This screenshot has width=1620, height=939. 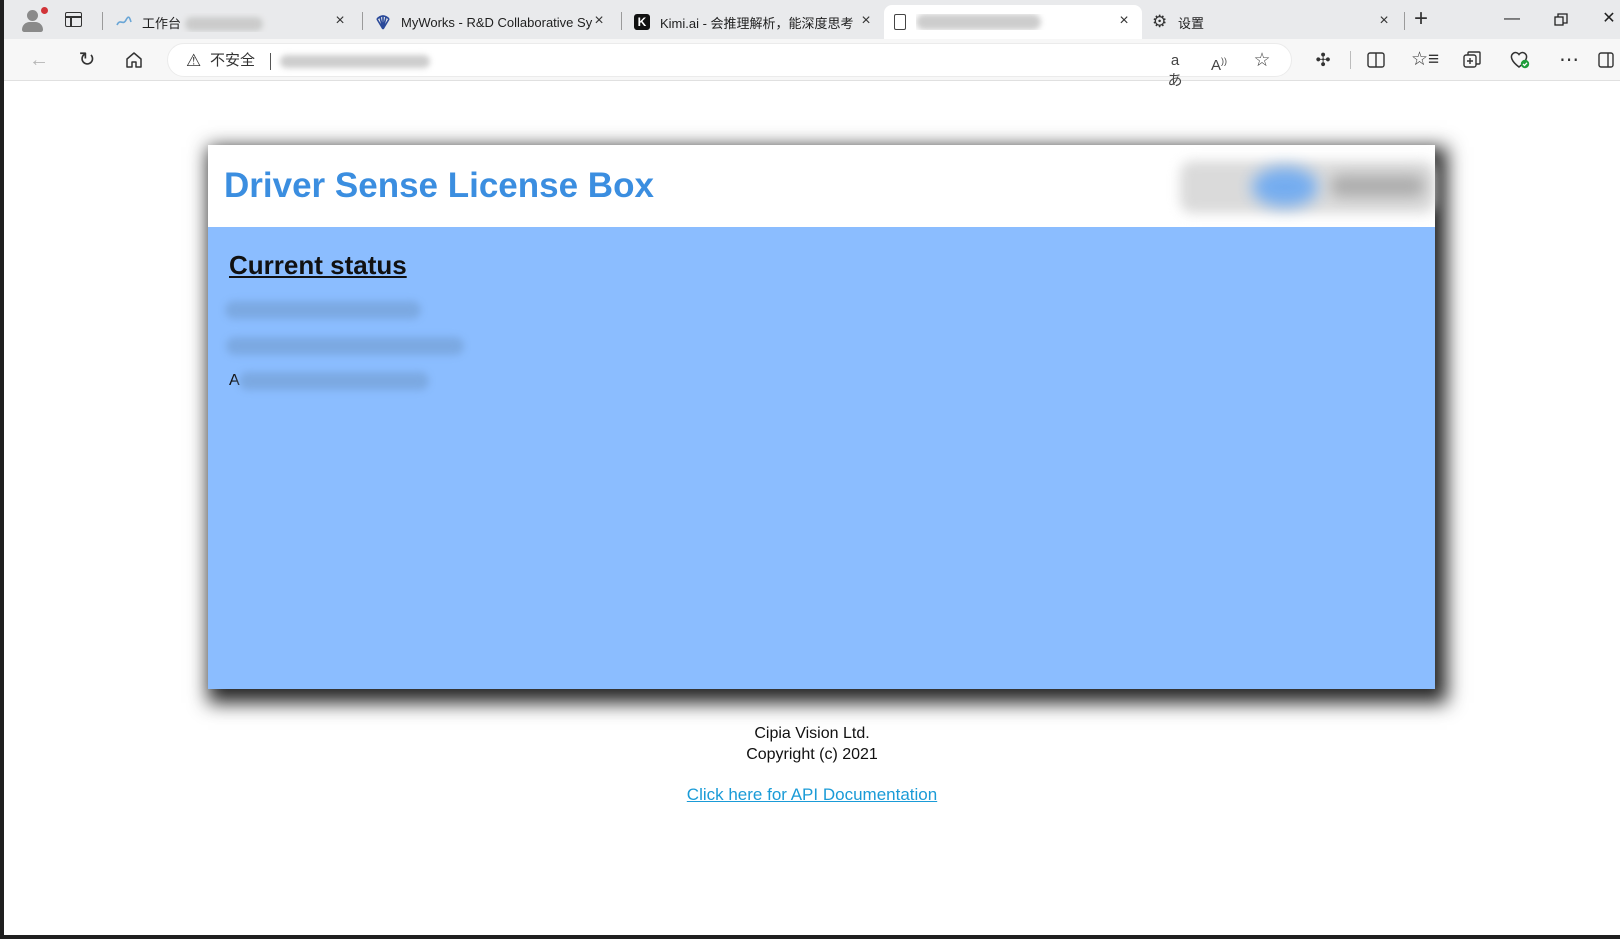 I want to click on toolbar-separator, so click(x=1350, y=60).